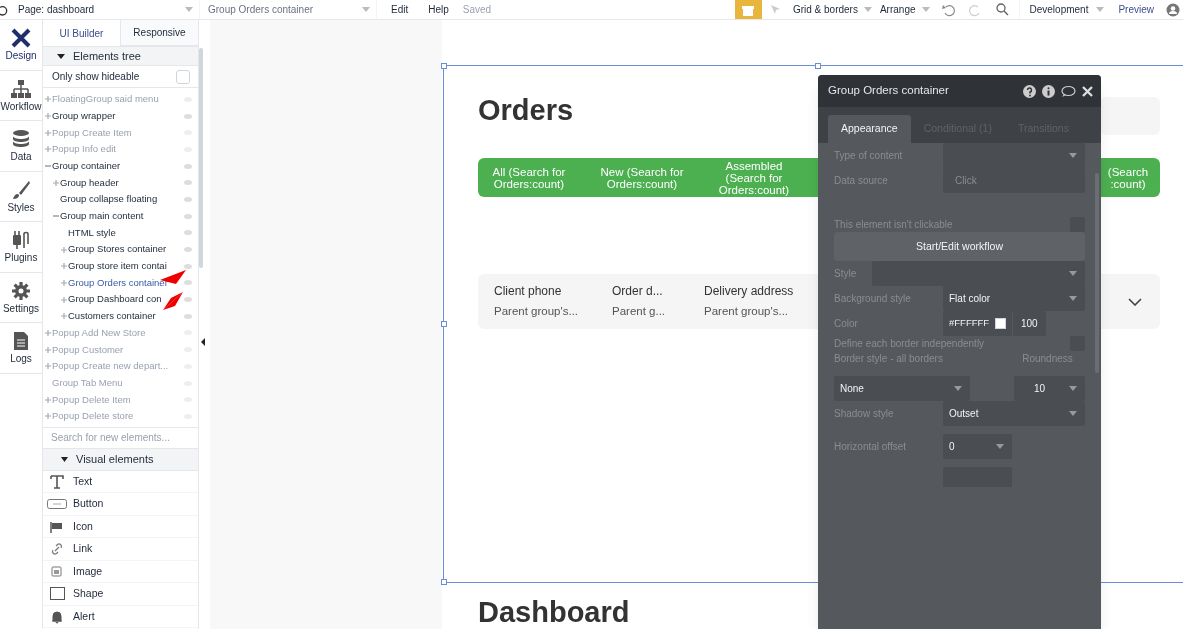 This screenshot has height=629, width=1183. What do you see at coordinates (120, 183) in the screenshot?
I see `tree-item: Group header` at bounding box center [120, 183].